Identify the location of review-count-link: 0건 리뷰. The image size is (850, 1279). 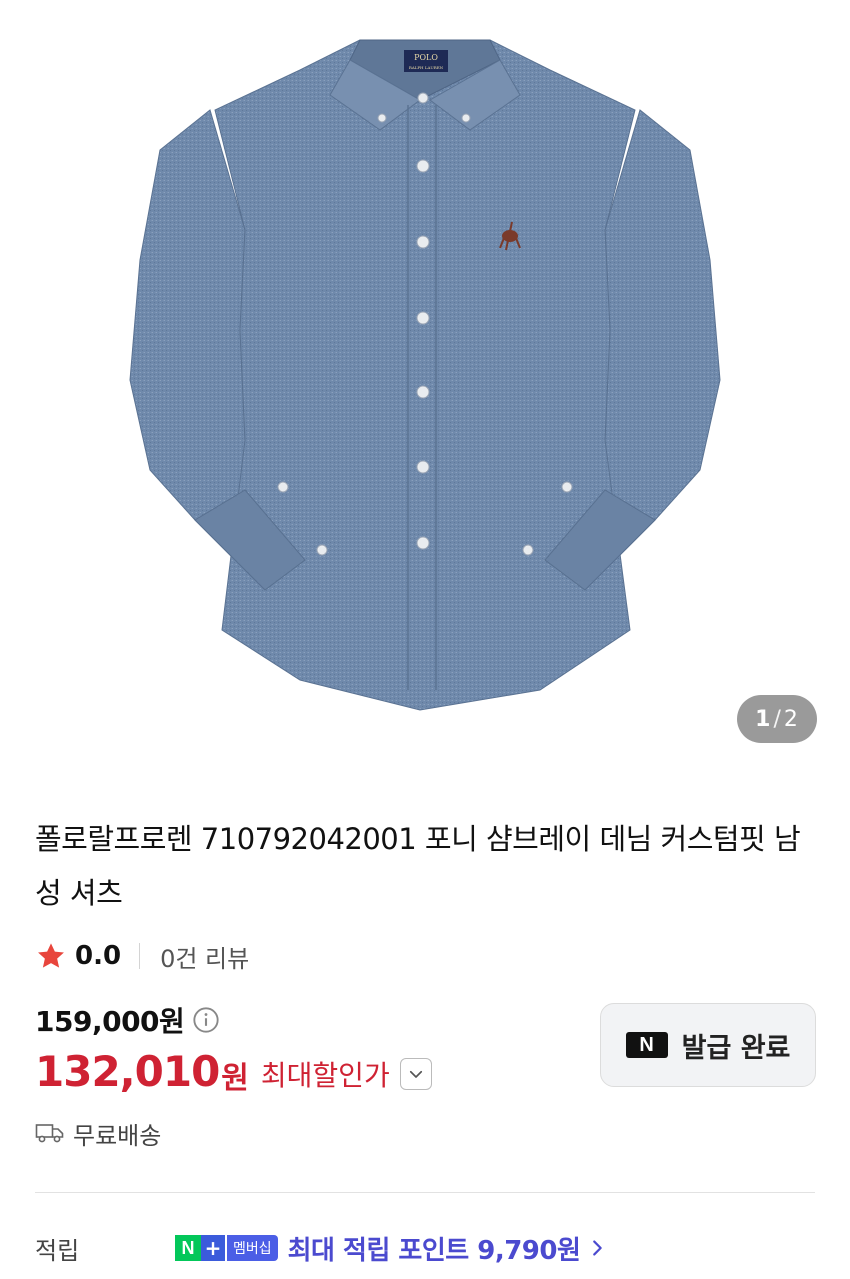
(204, 956).